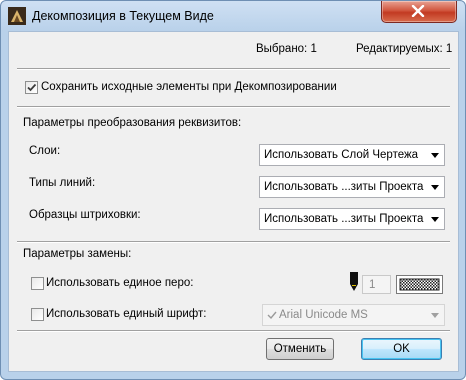  What do you see at coordinates (372, 285) in the screenshot?
I see `pen-number-value: 1` at bounding box center [372, 285].